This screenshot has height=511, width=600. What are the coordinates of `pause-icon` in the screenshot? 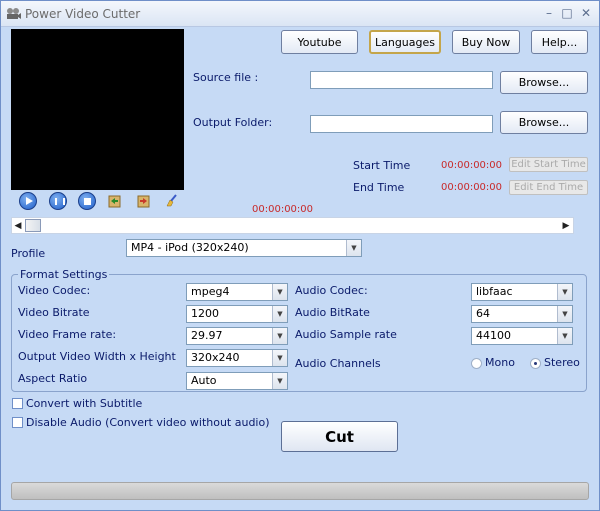 It's located at (58, 201).